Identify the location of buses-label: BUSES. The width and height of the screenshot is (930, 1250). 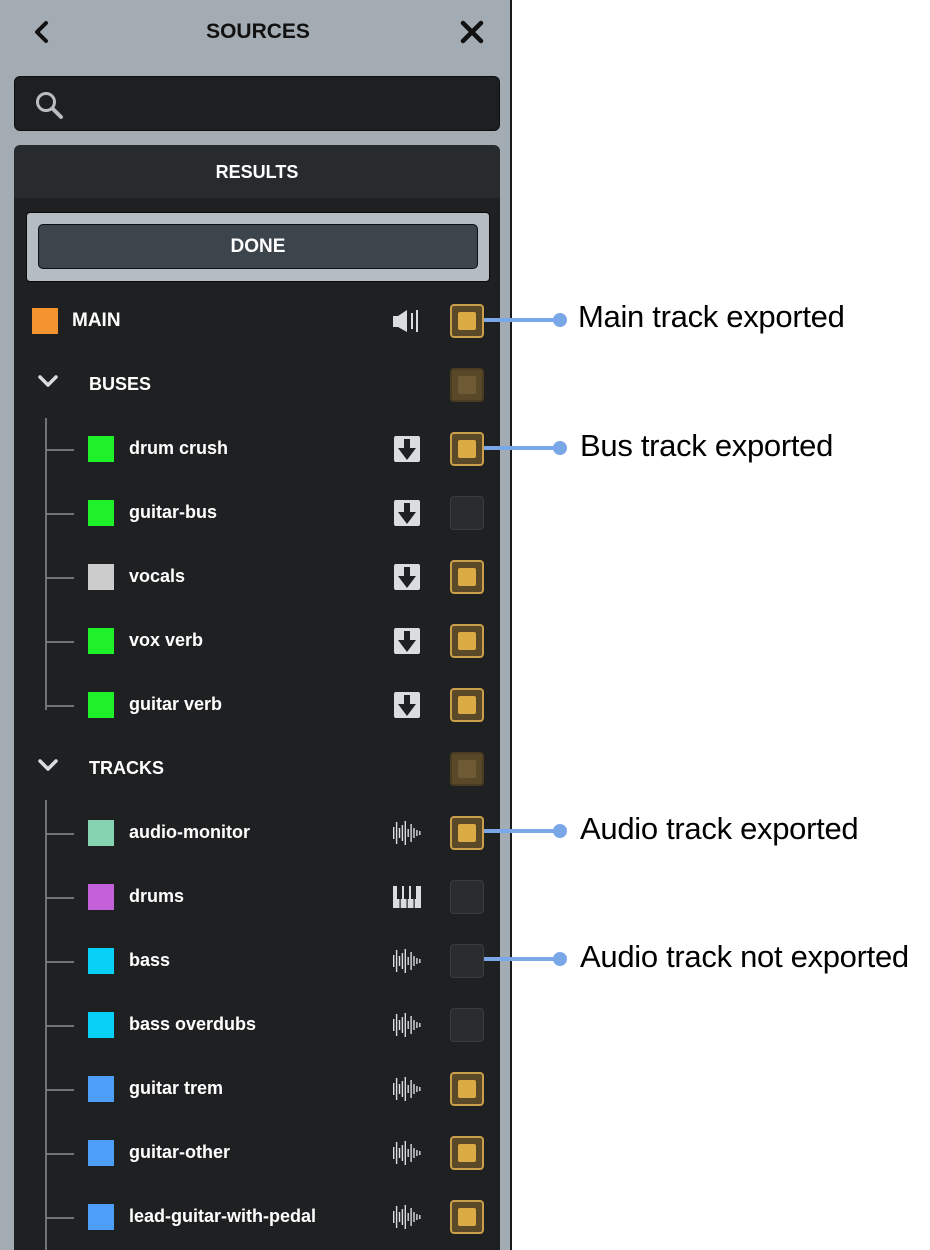
(120, 384).